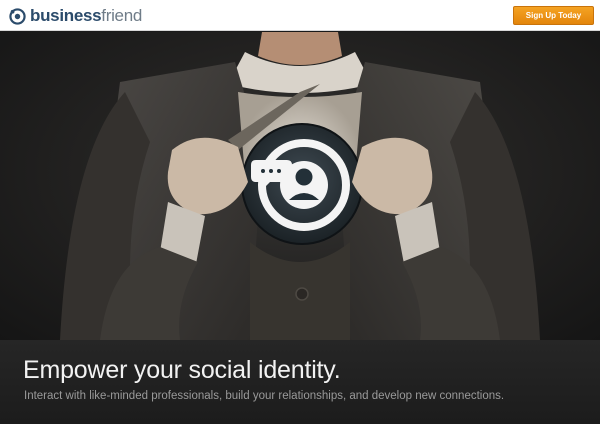 This screenshot has width=600, height=424. What do you see at coordinates (300, 15) in the screenshot?
I see `top-navigation-bar: businessfriend Sign Up Today` at bounding box center [300, 15].